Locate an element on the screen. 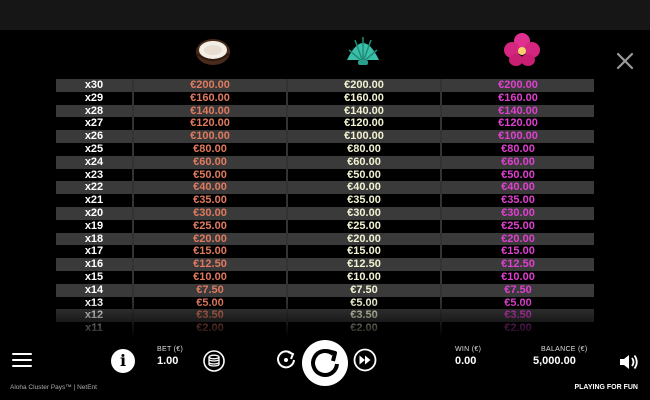 The width and height of the screenshot is (650, 400). shell-payout-cell: €160.00 is located at coordinates (363, 98).